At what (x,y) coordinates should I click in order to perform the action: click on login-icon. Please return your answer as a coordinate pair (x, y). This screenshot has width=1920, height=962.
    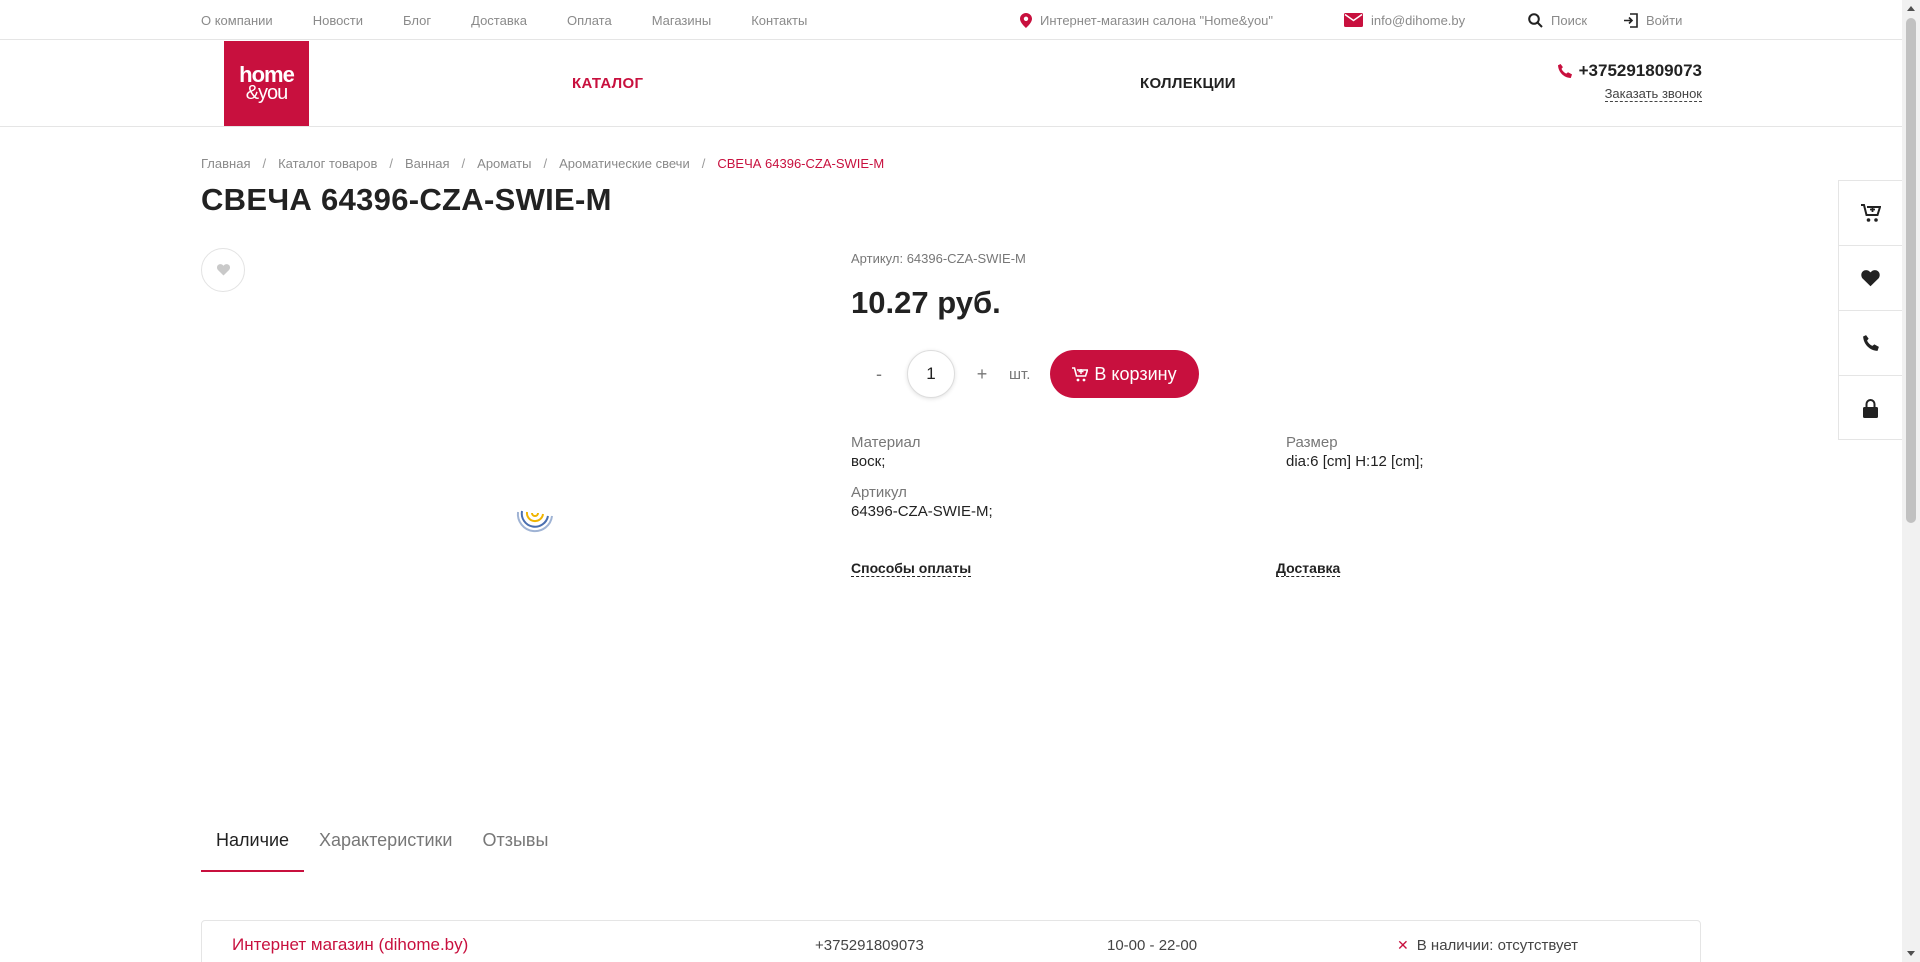
    Looking at the image, I should click on (1631, 20).